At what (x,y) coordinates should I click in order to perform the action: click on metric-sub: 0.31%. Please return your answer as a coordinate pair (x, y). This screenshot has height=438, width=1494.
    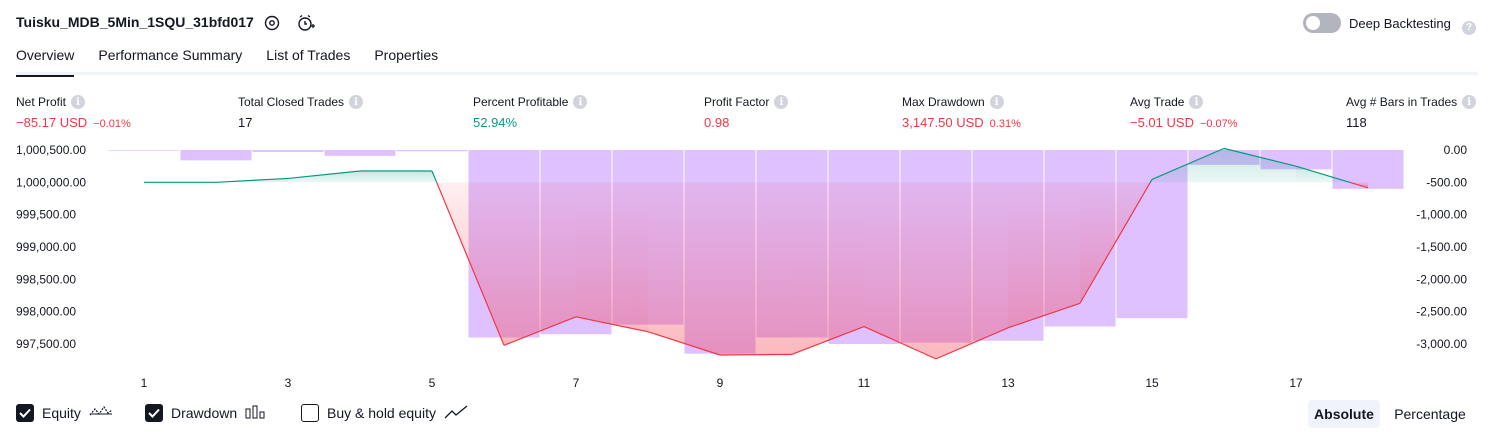
    Looking at the image, I should click on (1005, 124).